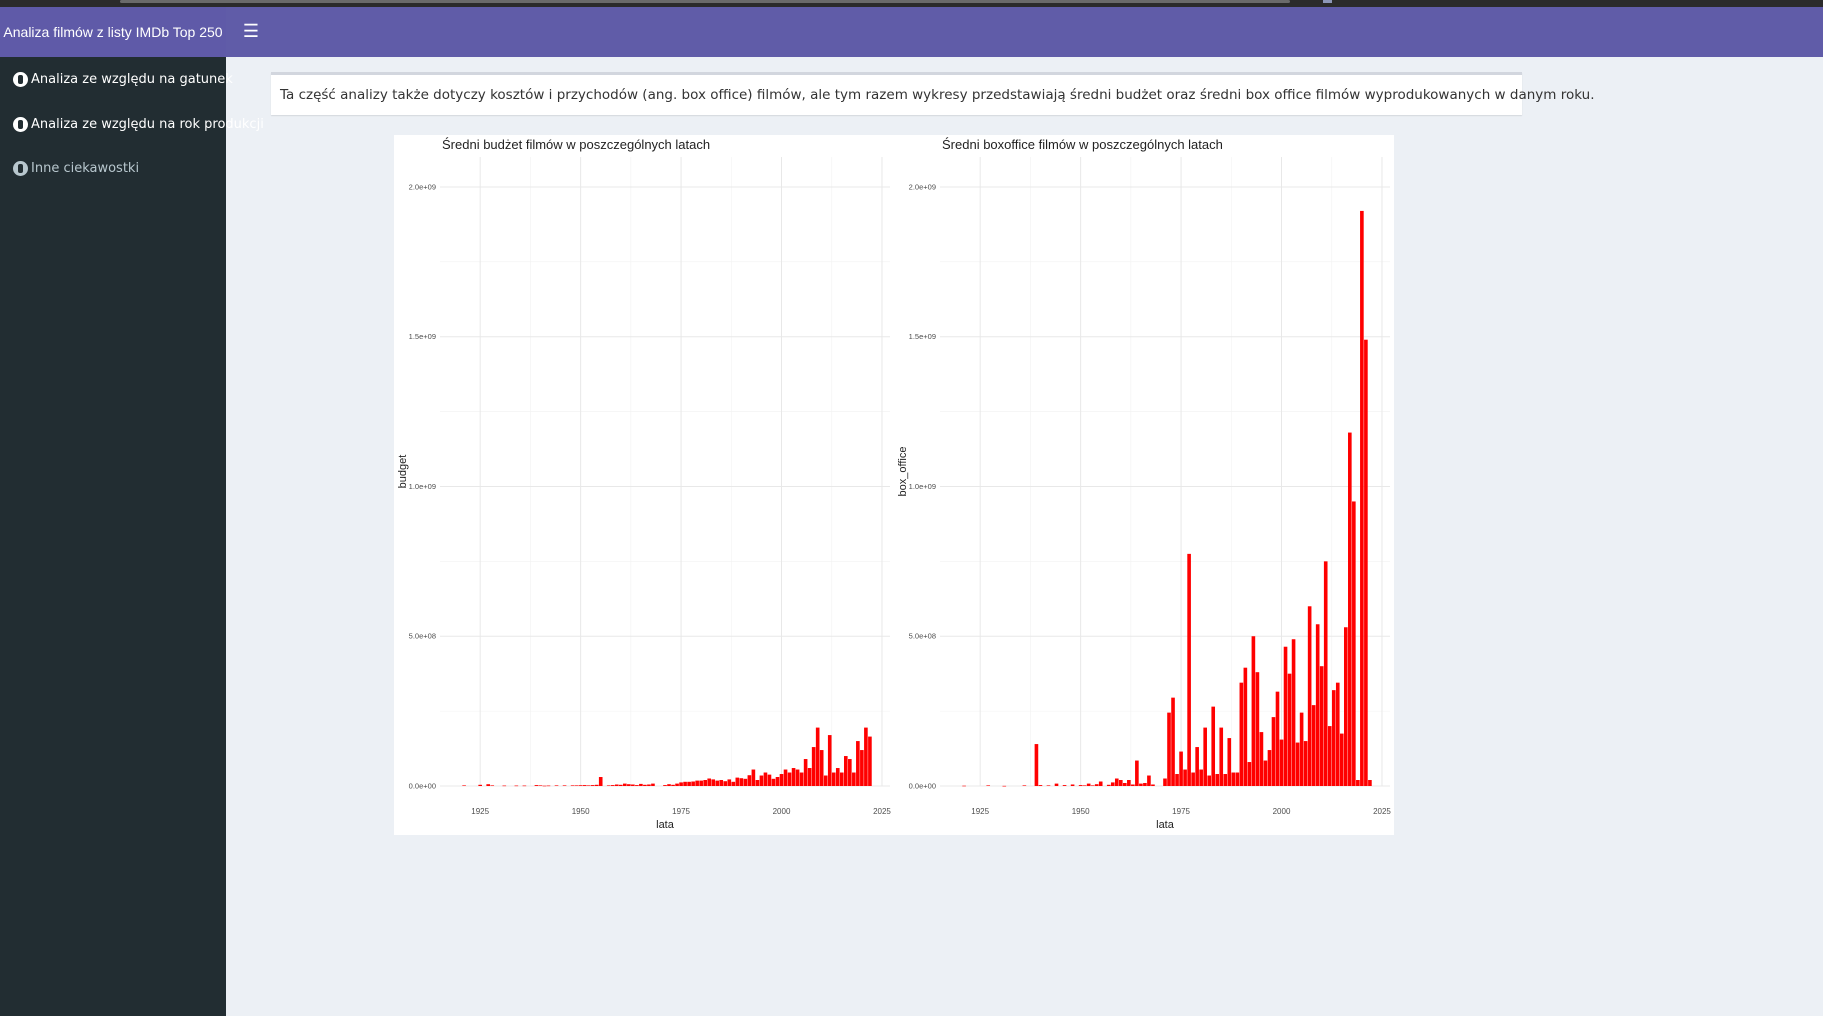 The image size is (1823, 1016). What do you see at coordinates (132, 124) in the screenshot?
I see `sidebar-item-year-analysis: Analiza ze względu na rok produkcji` at bounding box center [132, 124].